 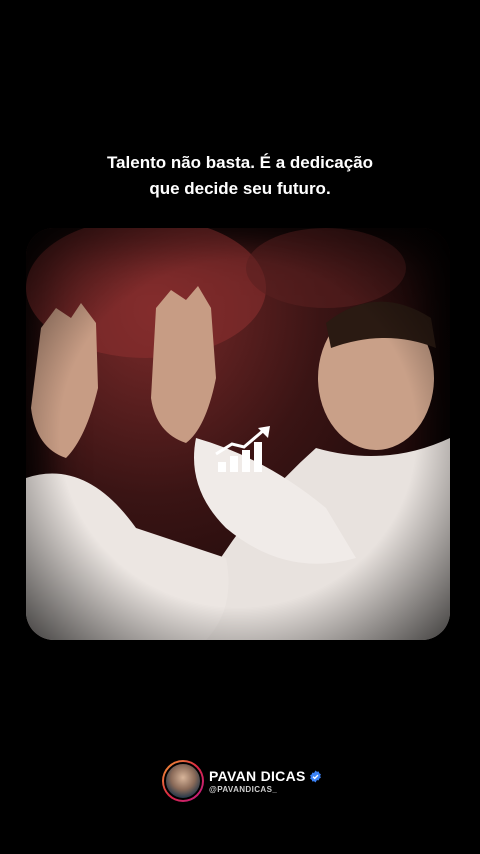 What do you see at coordinates (315, 776) in the screenshot?
I see `verified-badge-icon` at bounding box center [315, 776].